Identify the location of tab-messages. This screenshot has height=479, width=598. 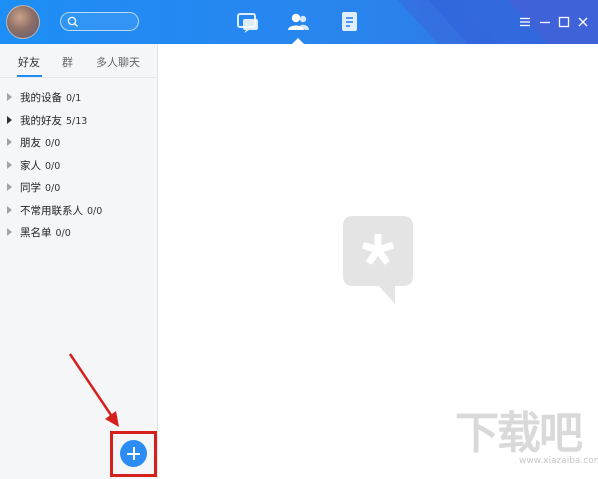
(248, 22).